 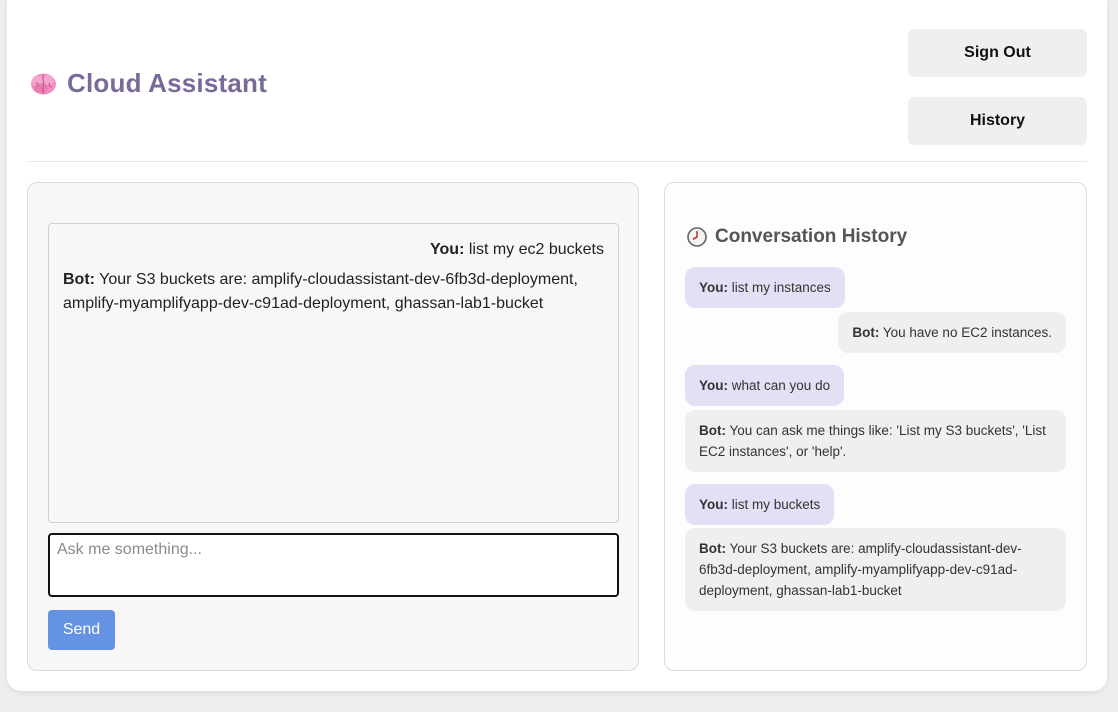 I want to click on history-text: list my buckets, so click(x=776, y=504).